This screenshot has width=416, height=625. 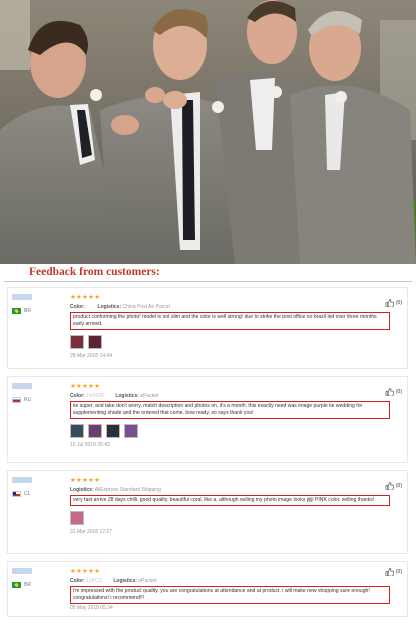 What do you see at coordinates (94, 272) in the screenshot?
I see `feedback-section-title: Feedback from customers:` at bounding box center [94, 272].